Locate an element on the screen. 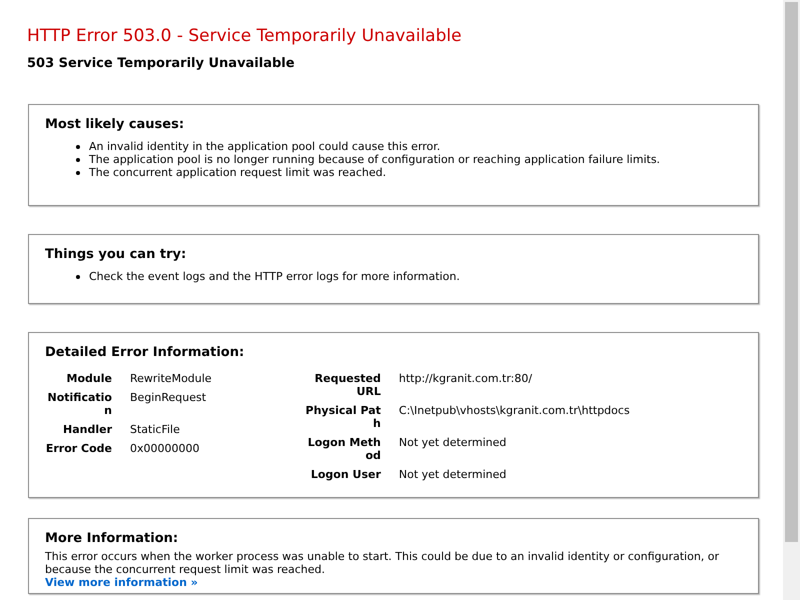  section-heading: More Information: is located at coordinates (112, 538).